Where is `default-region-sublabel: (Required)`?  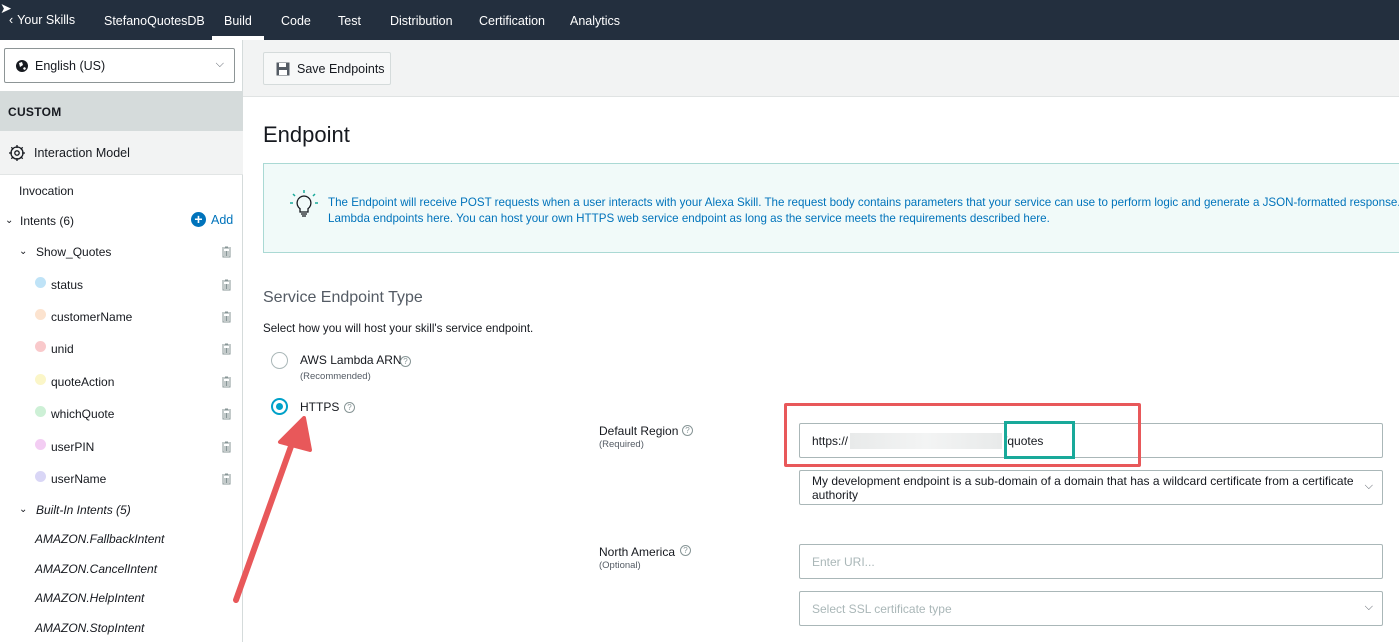 default-region-sublabel: (Required) is located at coordinates (621, 444).